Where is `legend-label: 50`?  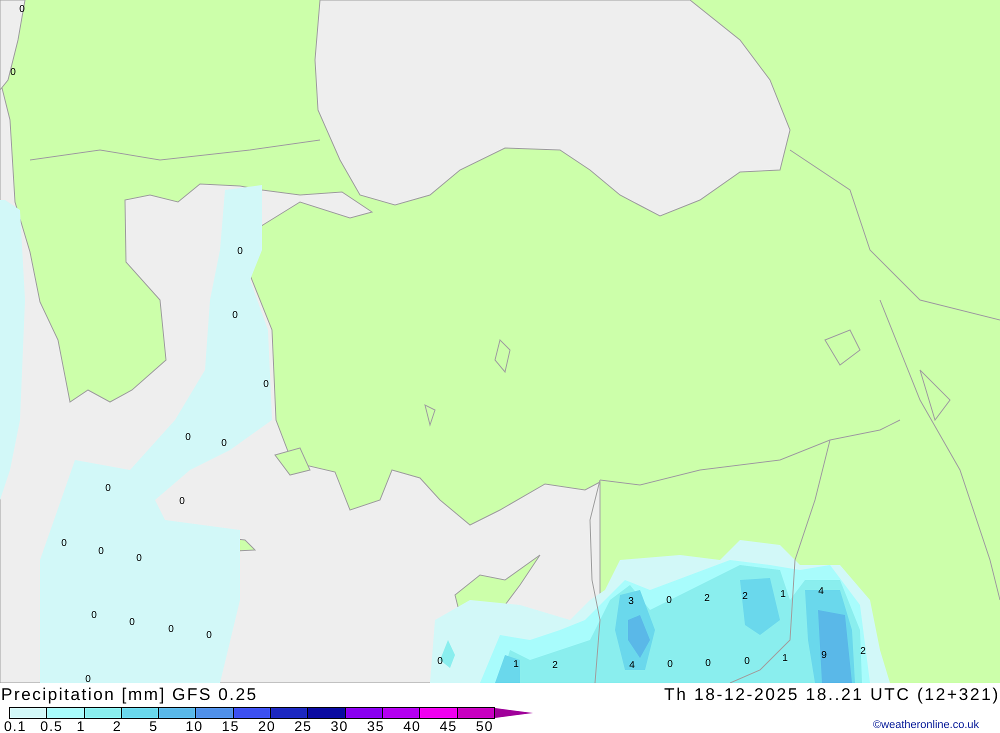 legend-label: 50 is located at coordinates (485, 725).